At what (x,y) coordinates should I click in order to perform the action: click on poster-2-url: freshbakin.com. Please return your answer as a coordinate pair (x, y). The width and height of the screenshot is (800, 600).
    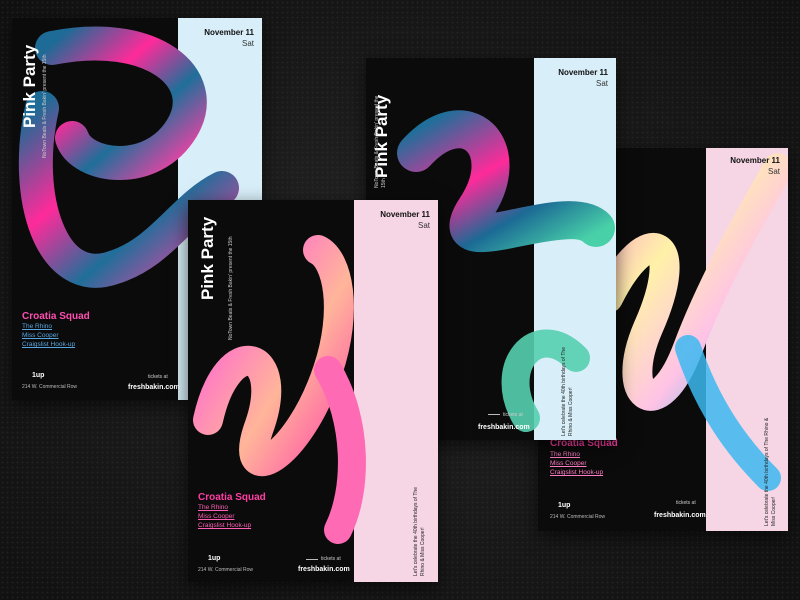
    Looking at the image, I should click on (324, 569).